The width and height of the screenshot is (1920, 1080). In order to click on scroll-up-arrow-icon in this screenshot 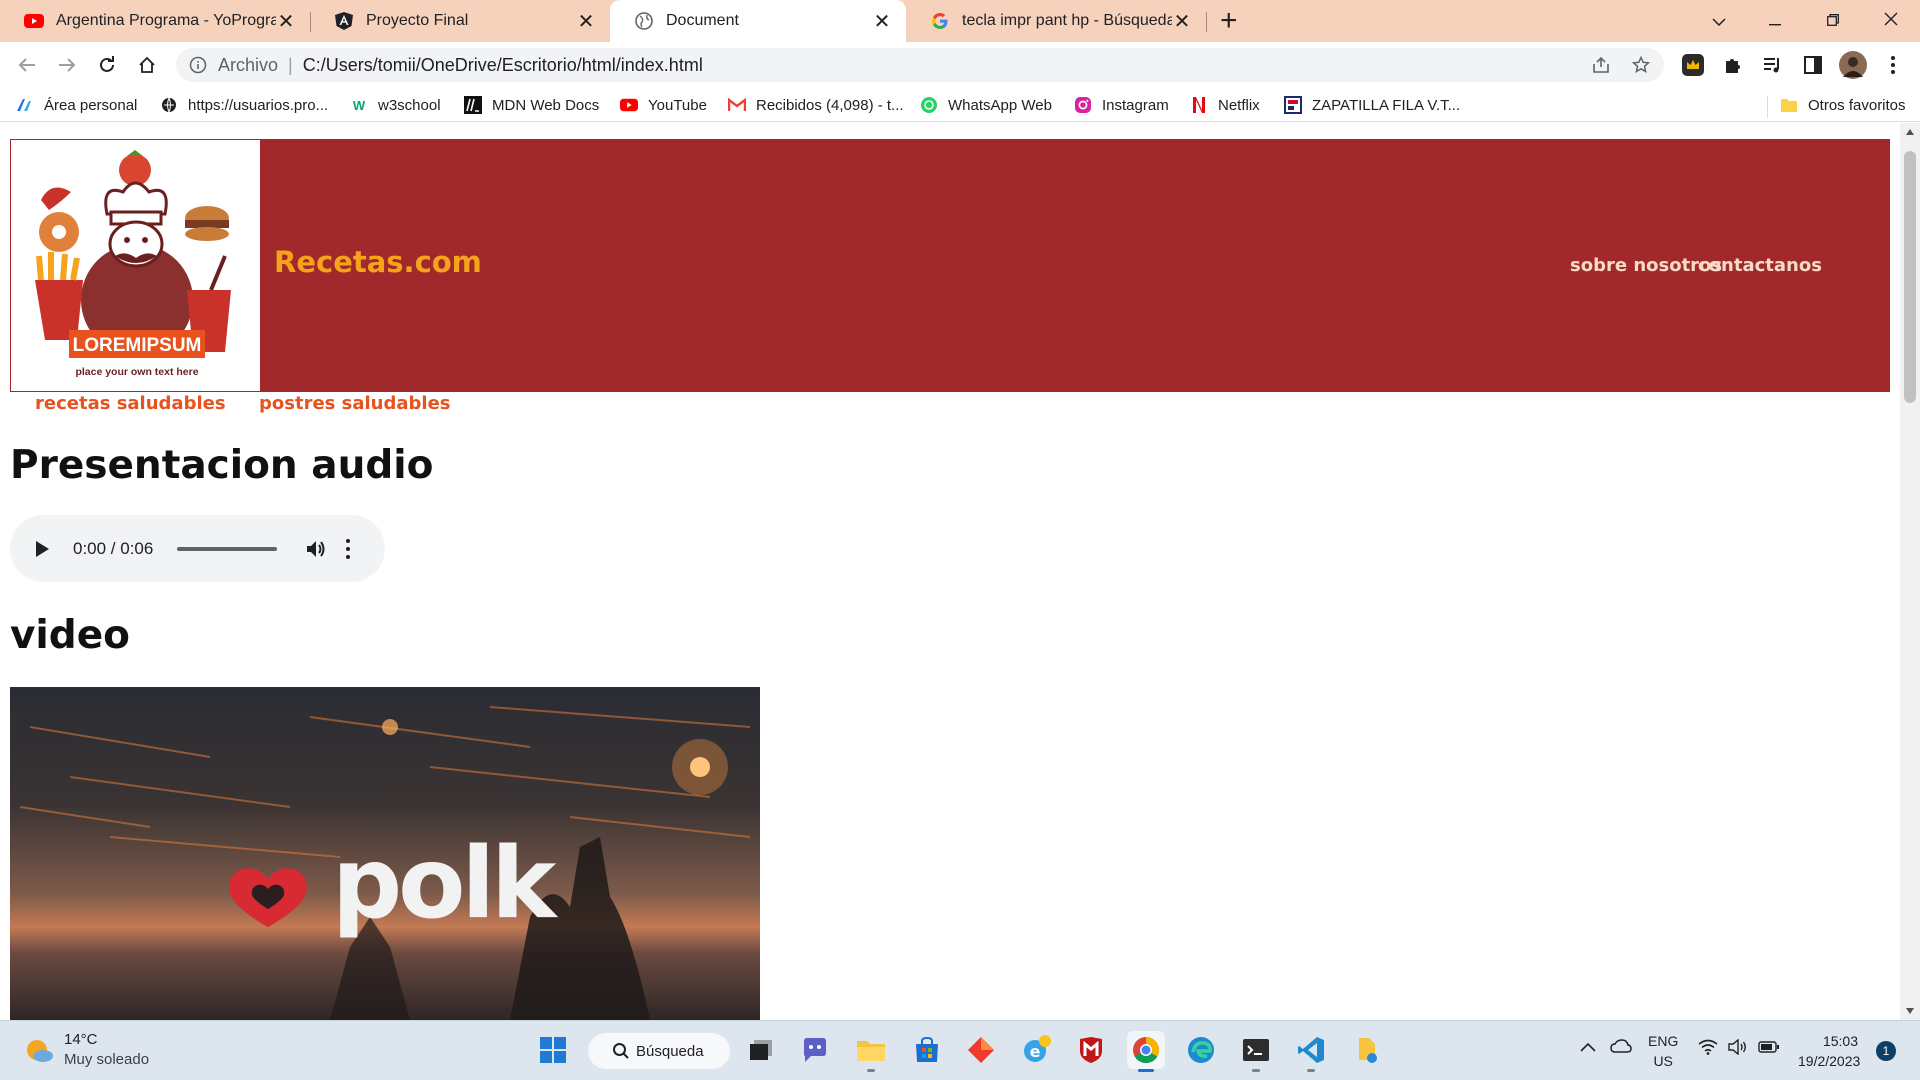, I will do `click(1910, 132)`.